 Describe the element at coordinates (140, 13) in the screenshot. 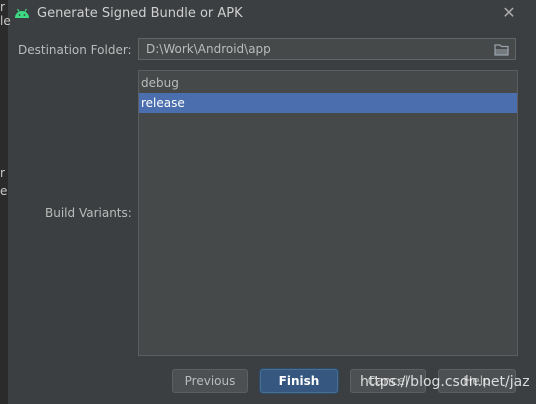

I see `dialog-title: Generate Signed Bundle or APK` at that location.